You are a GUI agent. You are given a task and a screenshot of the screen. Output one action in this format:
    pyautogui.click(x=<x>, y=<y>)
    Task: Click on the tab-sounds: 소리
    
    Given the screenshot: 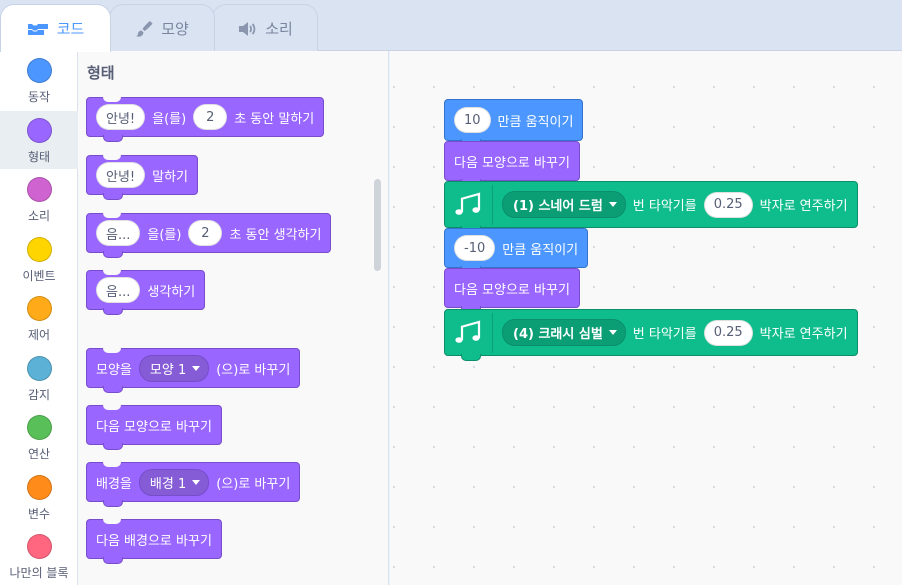 What is the action you would take?
    pyautogui.click(x=265, y=28)
    